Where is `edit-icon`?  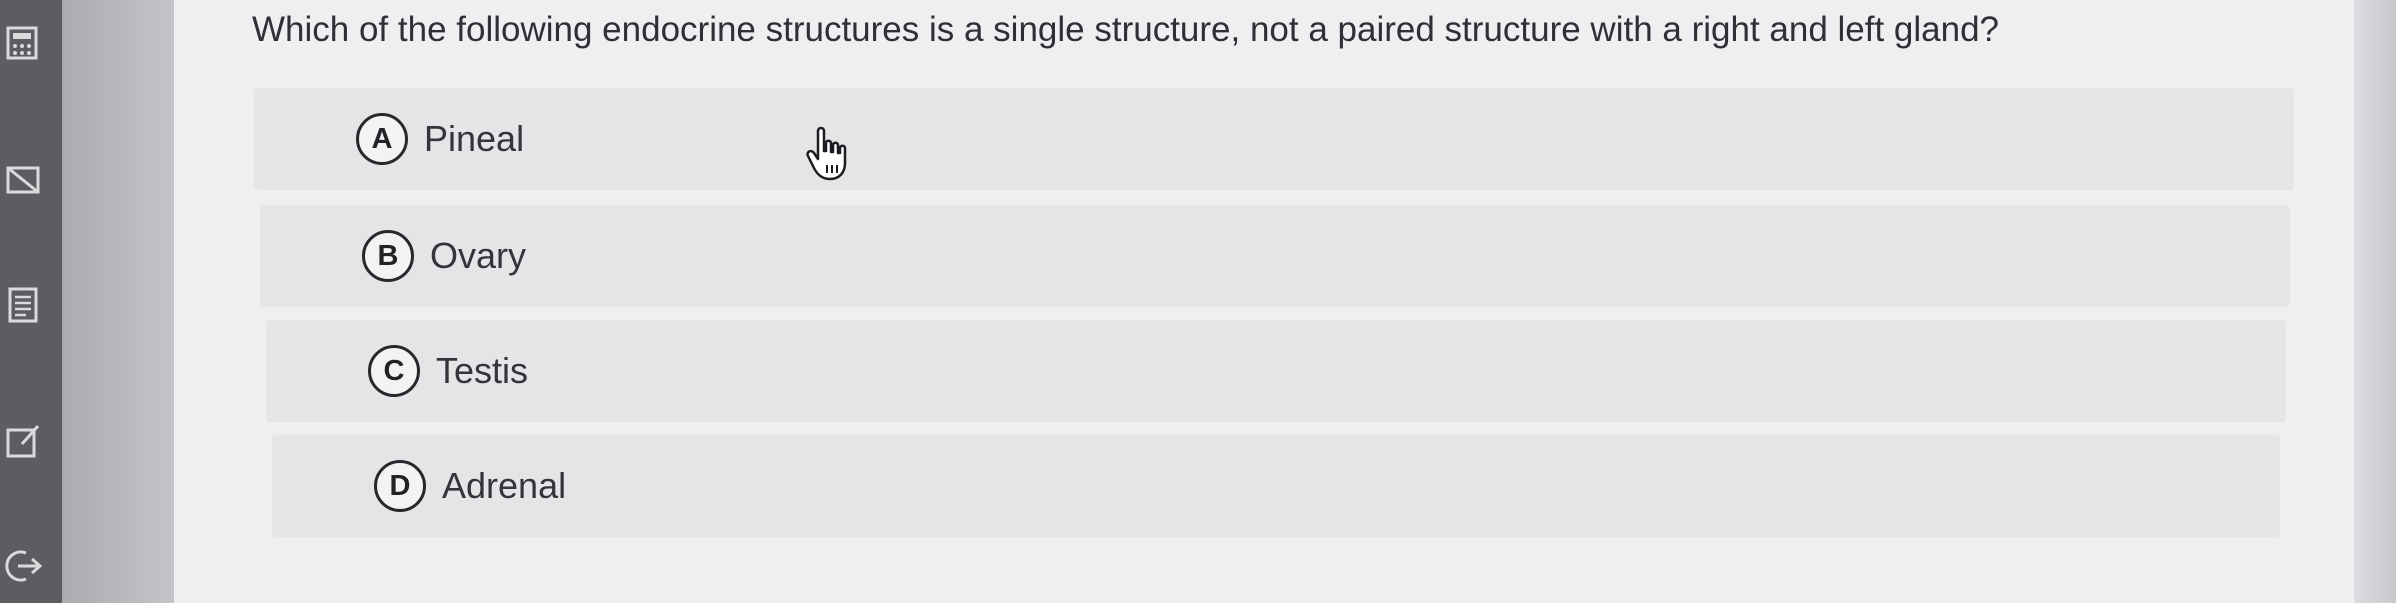
edit-icon is located at coordinates (24, 440).